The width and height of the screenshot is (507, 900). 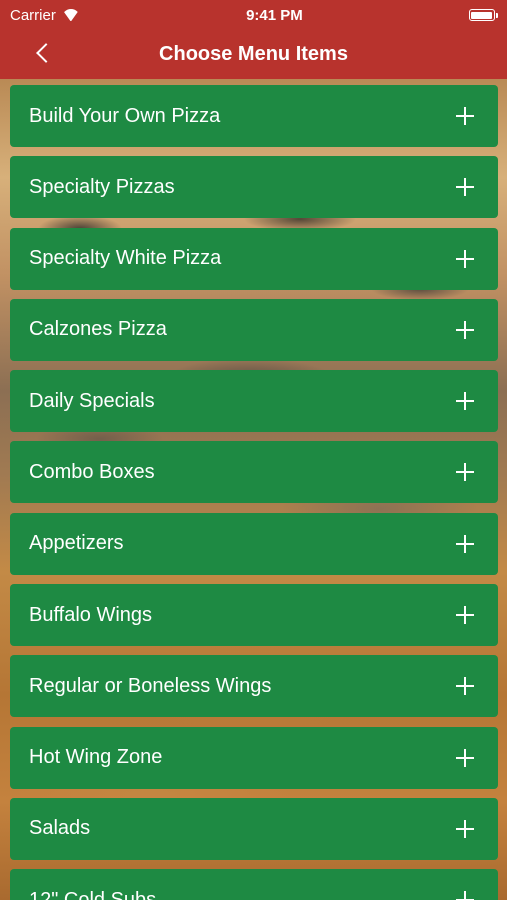 I want to click on menu-item-label: Build Your Own Pizza, so click(x=125, y=115).